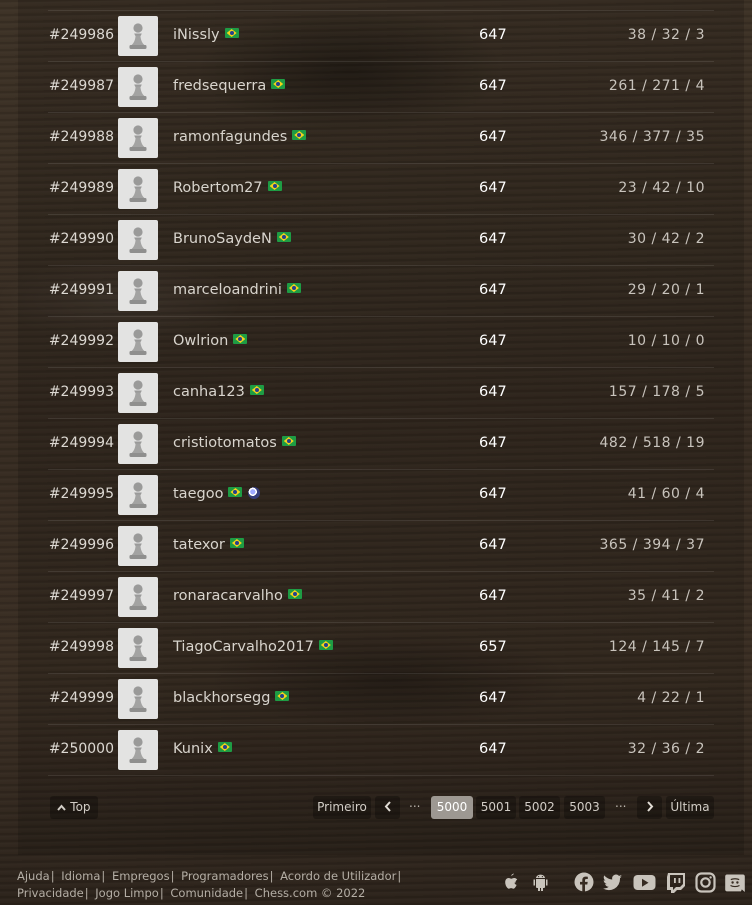 The width and height of the screenshot is (752, 905). Describe the element at coordinates (381, 342) in the screenshot. I see `table-row: #249992 Owlrion 647 10 / 10 / 0` at that location.